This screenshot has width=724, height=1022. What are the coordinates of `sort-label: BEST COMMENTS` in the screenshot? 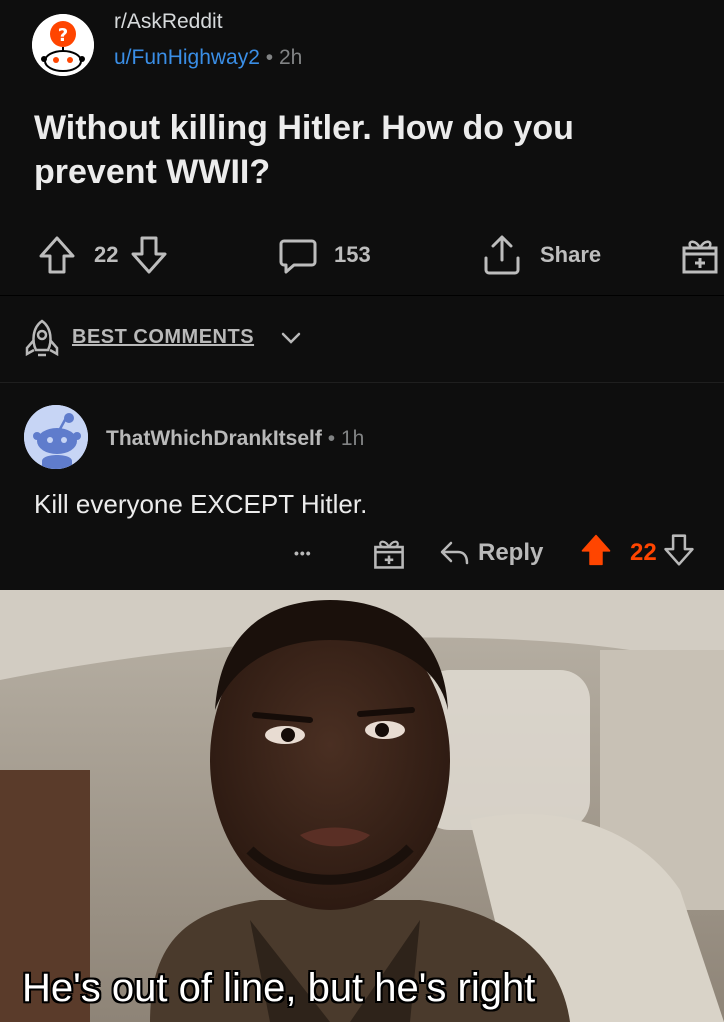 It's located at (163, 337).